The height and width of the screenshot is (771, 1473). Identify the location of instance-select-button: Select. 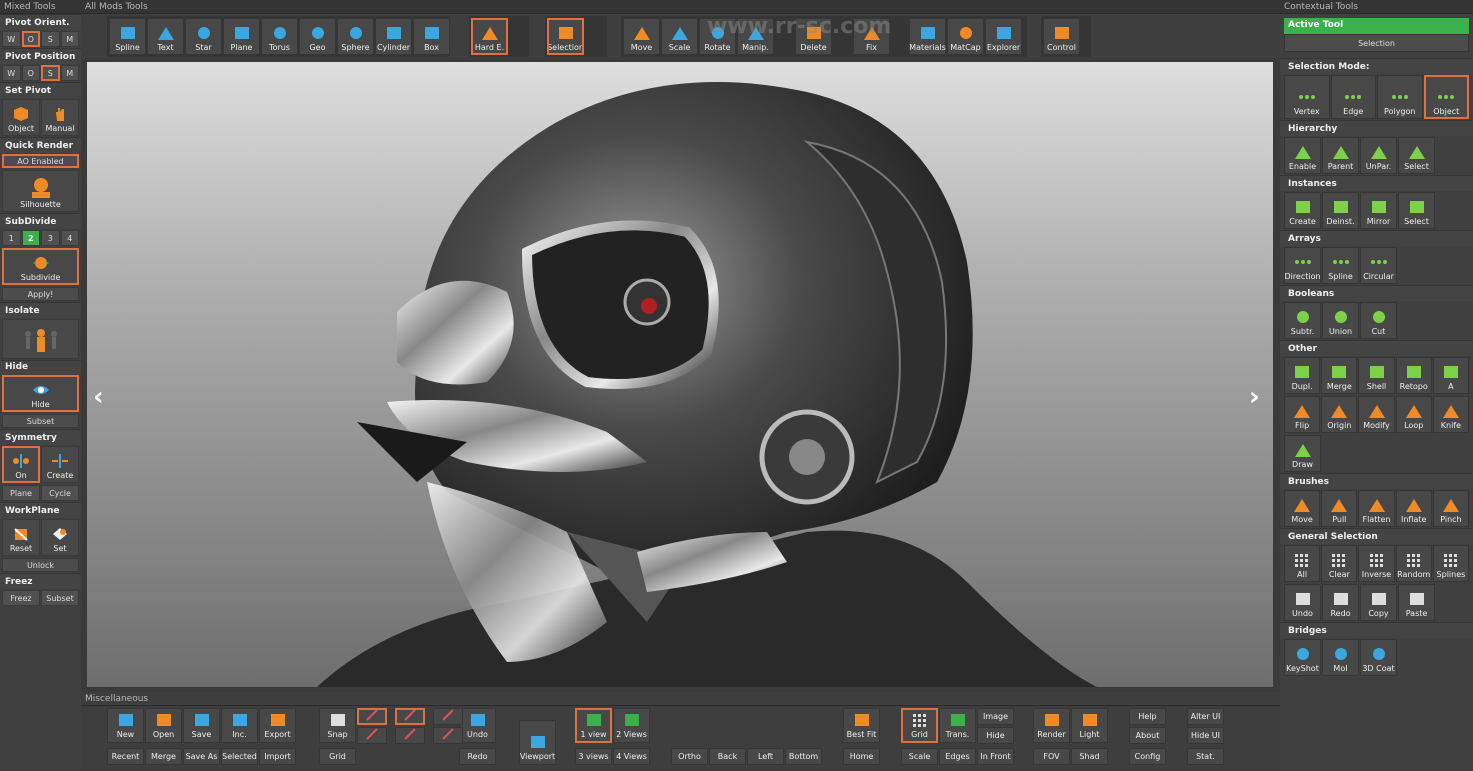
(1416, 210).